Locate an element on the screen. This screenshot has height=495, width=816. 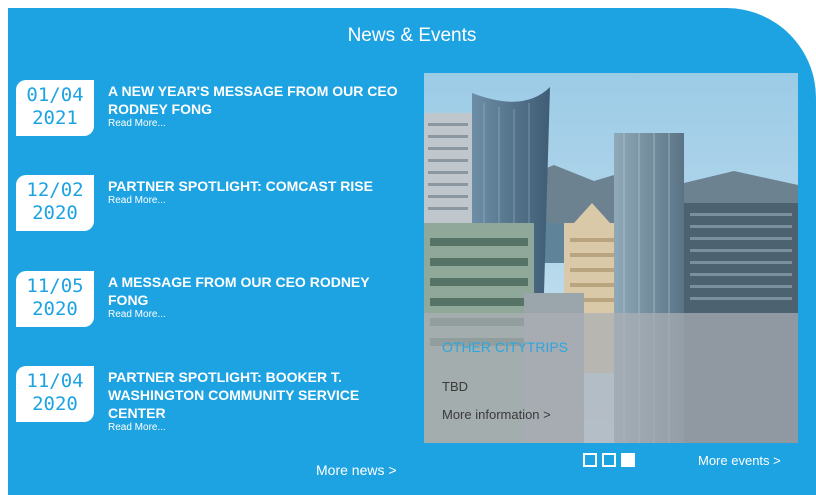
date-badge: 11/05 2020 is located at coordinates (55, 299).